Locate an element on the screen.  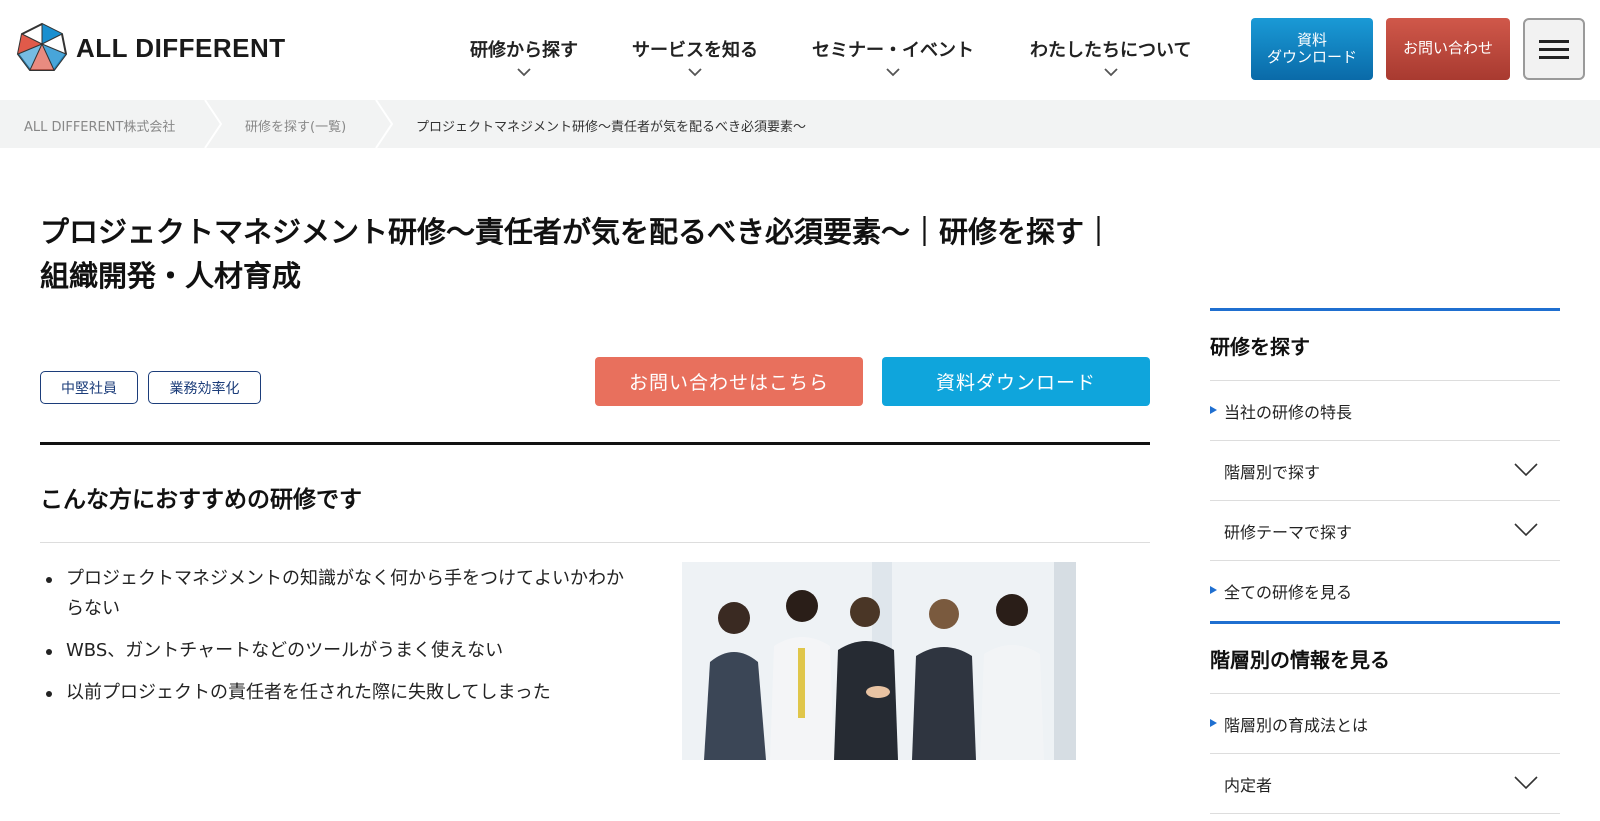
header-download-button: 資料 ダウンロード is located at coordinates (1312, 49).